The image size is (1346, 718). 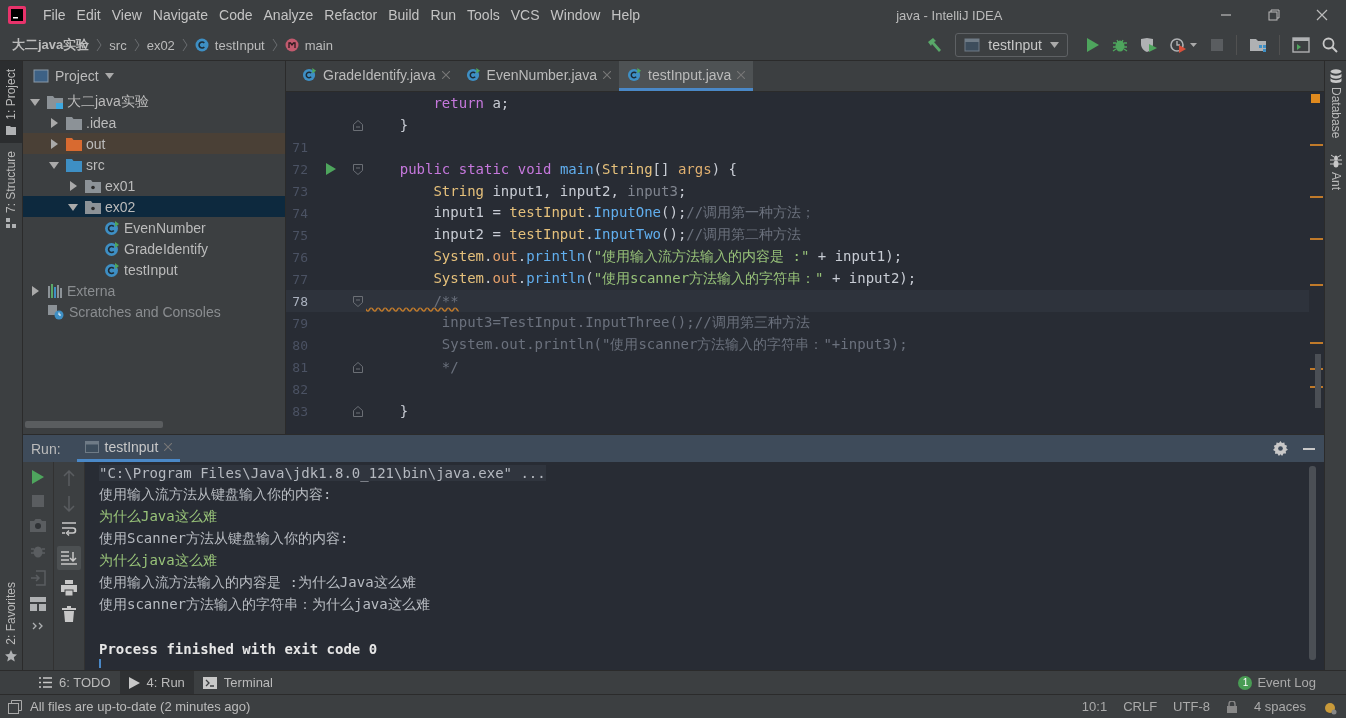 I want to click on menu-item: Window, so click(x=576, y=15).